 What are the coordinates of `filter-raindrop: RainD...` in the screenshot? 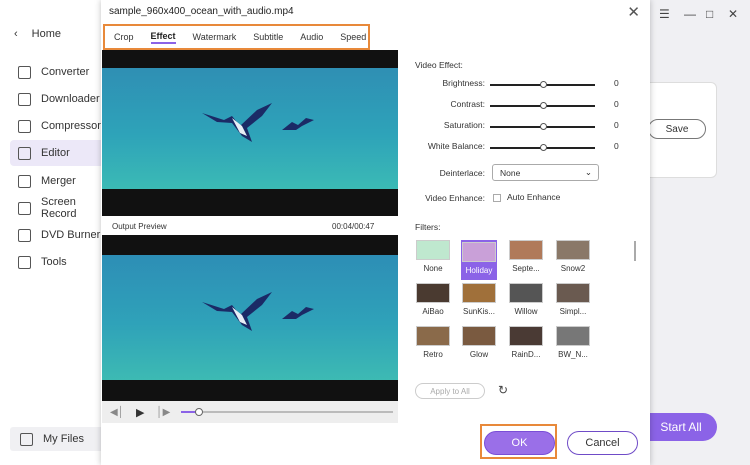 It's located at (526, 342).